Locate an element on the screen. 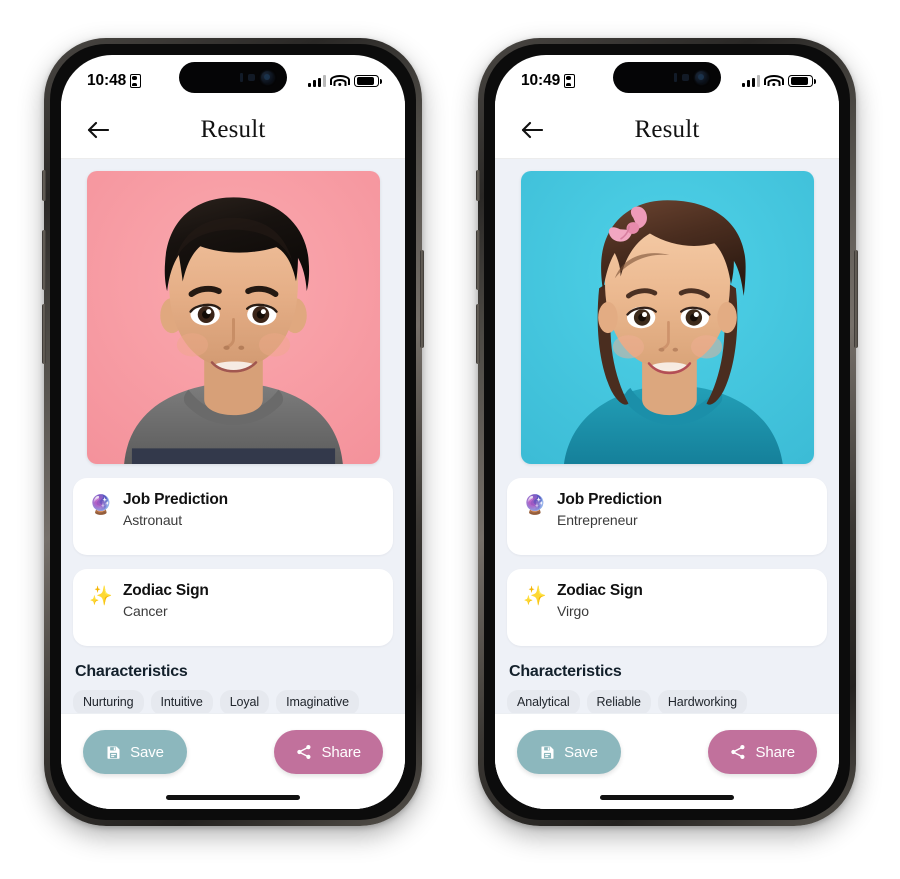  characteristic-chip: Imaginative is located at coordinates (317, 702).